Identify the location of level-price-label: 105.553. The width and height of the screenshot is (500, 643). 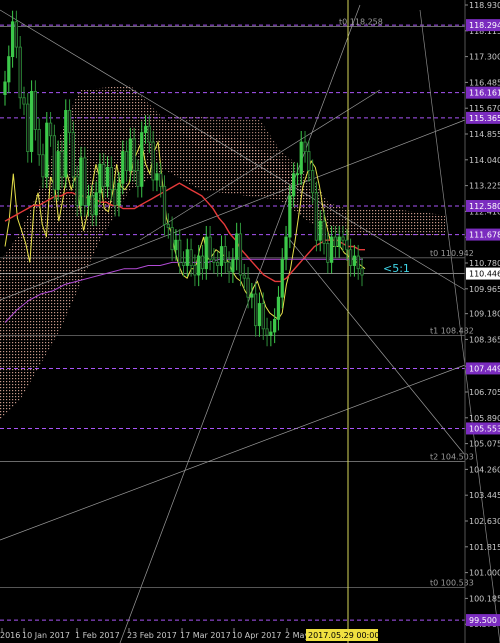
(484, 428).